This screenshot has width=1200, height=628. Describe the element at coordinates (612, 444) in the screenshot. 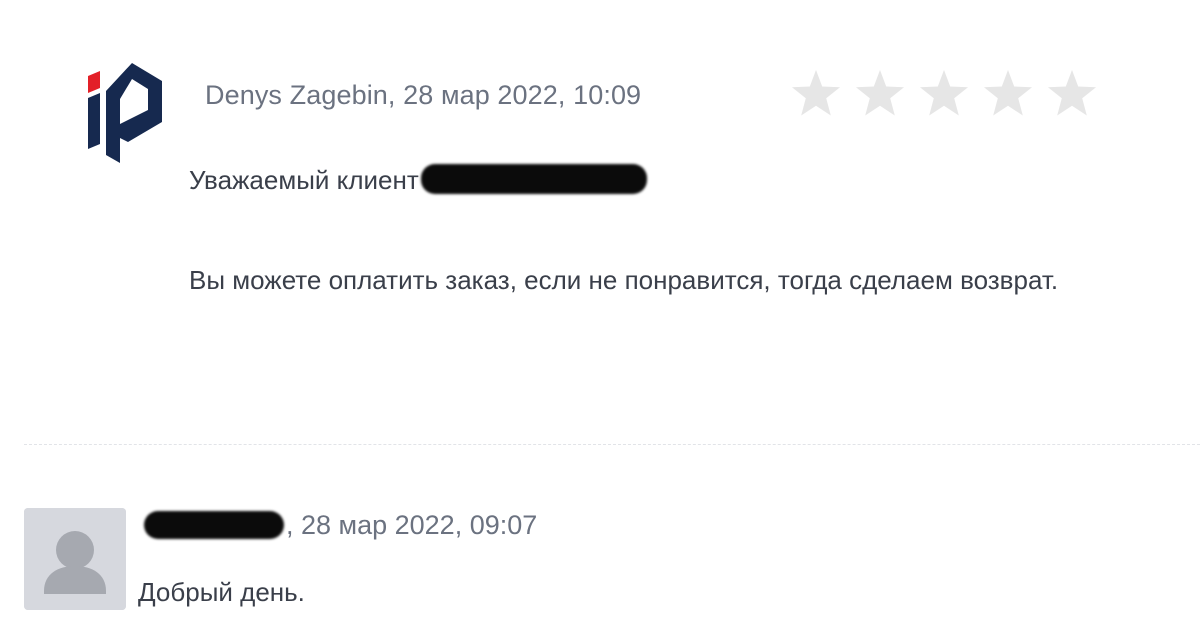

I see `comment-divider` at that location.